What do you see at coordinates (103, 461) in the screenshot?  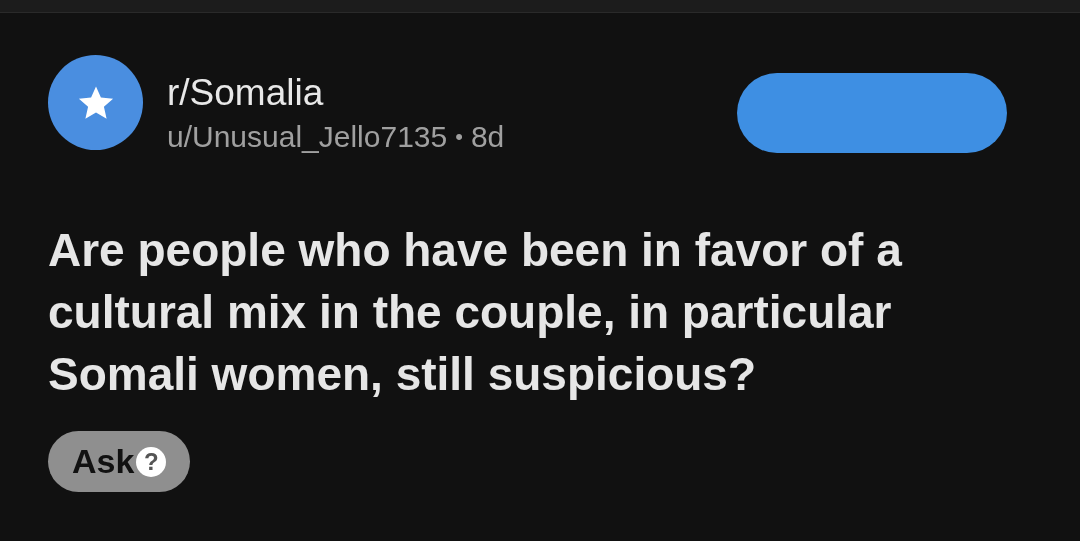 I see `flair-label: Ask` at bounding box center [103, 461].